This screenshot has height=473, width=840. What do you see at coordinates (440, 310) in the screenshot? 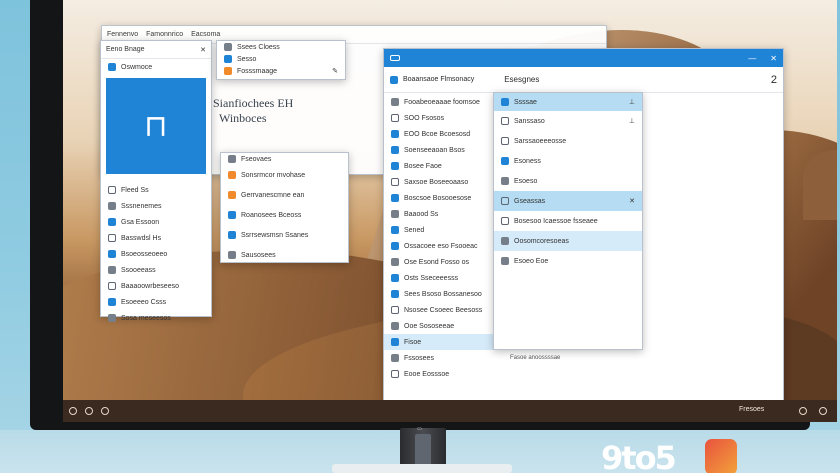
I see `list-item: Nsosee Csoeec Beesoss` at bounding box center [440, 310].